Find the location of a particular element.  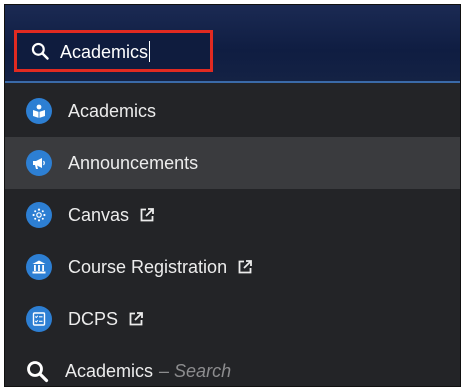

result-item-academics: Academics is located at coordinates (232, 111).